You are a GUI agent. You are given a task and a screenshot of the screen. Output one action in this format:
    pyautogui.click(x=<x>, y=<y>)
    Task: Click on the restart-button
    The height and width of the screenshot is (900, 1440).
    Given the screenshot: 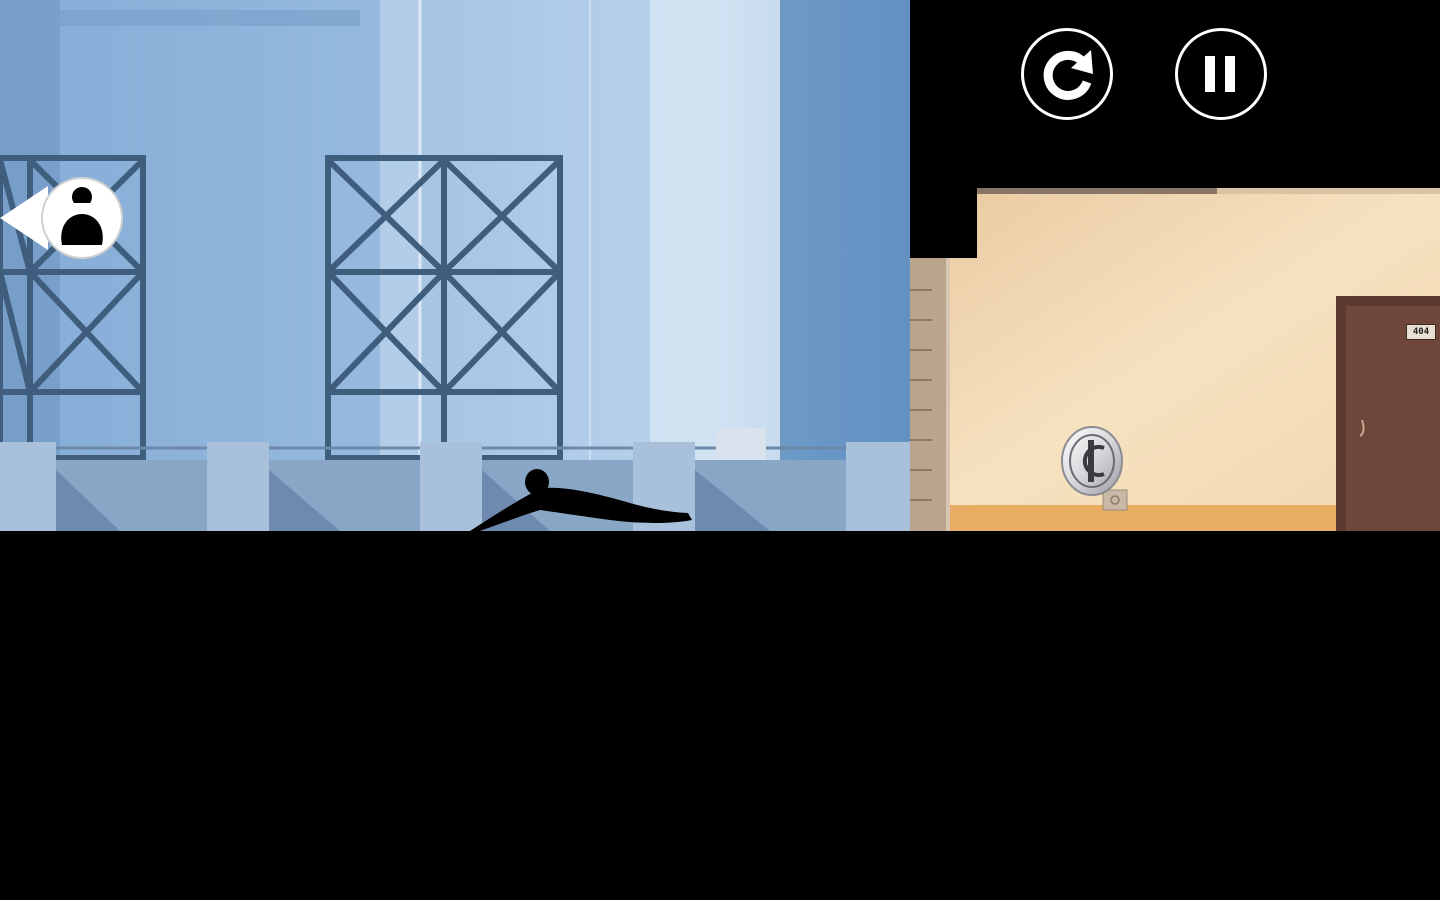 What is the action you would take?
    pyautogui.click(x=1067, y=74)
    